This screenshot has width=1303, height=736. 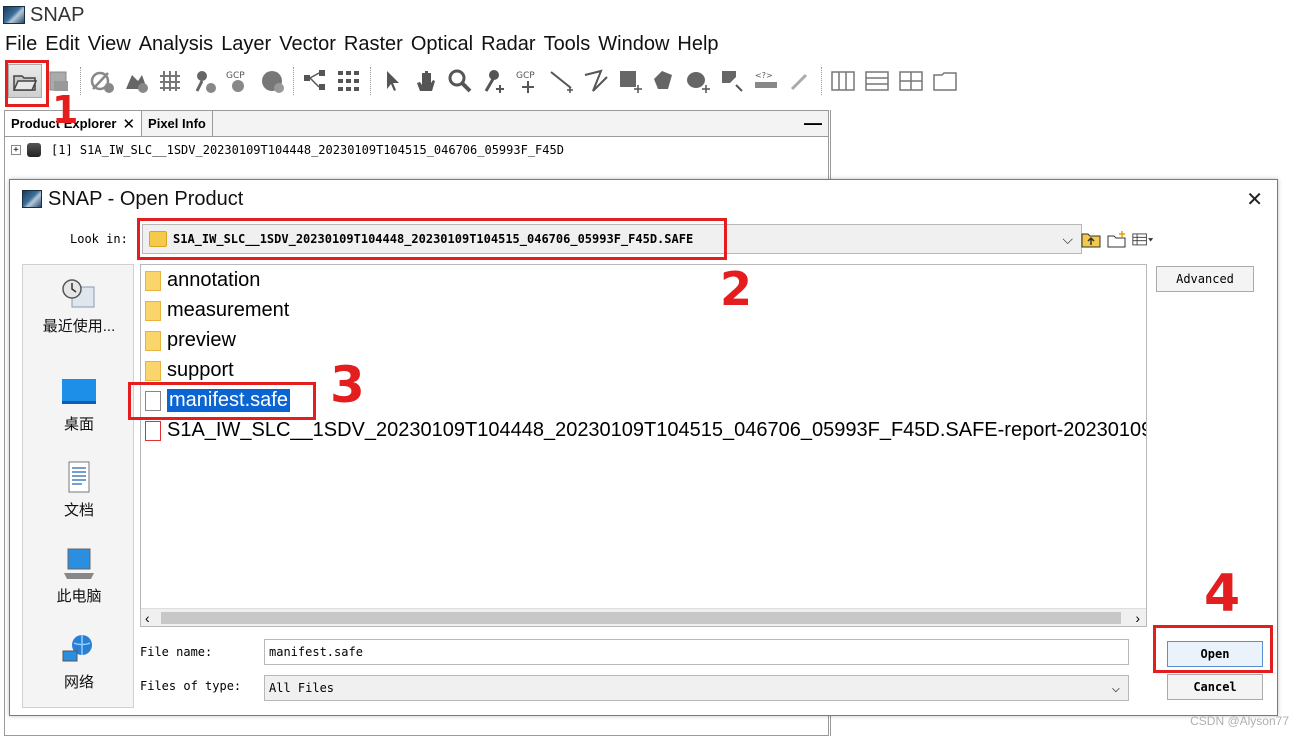 I want to click on pan-tool-button, so click(x=426, y=81).